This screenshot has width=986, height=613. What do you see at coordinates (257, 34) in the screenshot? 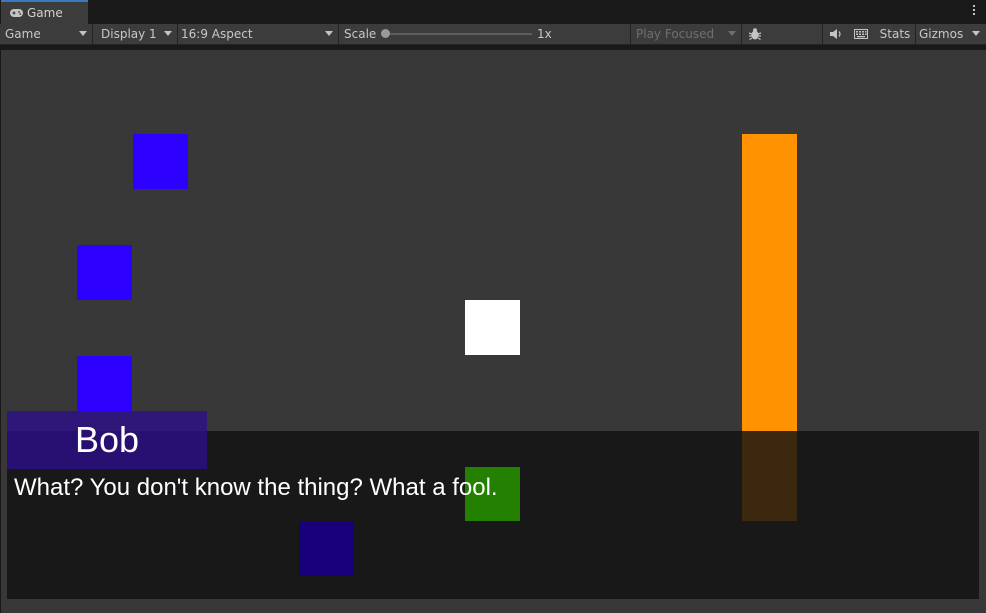
I see `aspect-dropdown: 16:9 Aspect` at bounding box center [257, 34].